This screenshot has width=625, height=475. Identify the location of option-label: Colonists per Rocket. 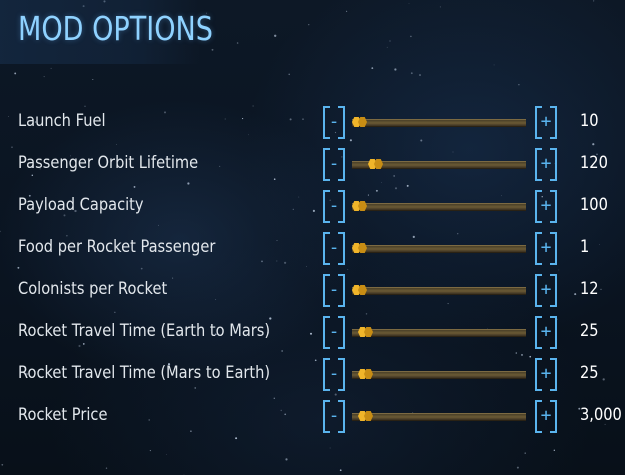
(93, 289).